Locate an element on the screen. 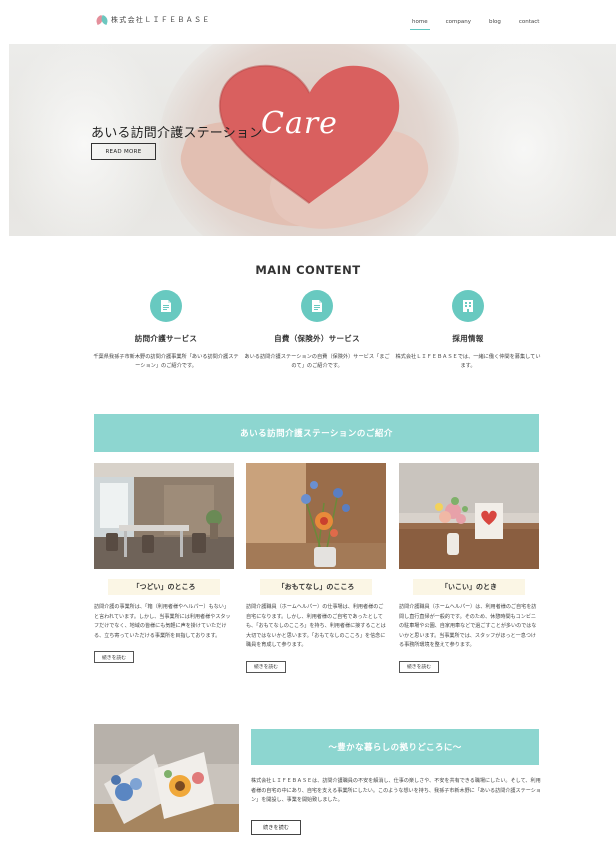 The height and width of the screenshot is (851, 616). site-header: 株式会社ＬＩＦＥＢＡＳＥ home company blog contact is located at coordinates (308, 22).